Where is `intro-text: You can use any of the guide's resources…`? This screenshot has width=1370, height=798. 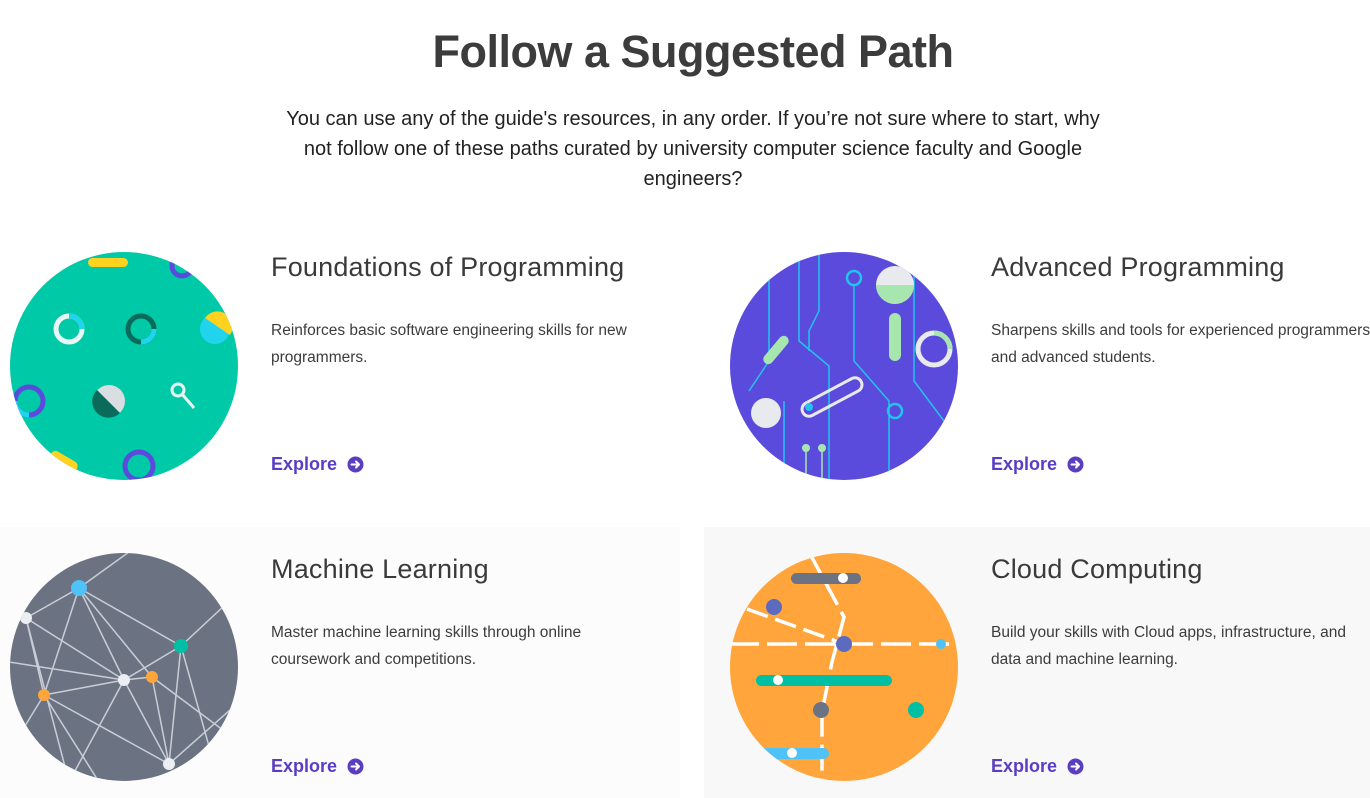
intro-text: You can use any of the guide's resources… is located at coordinates (693, 149).